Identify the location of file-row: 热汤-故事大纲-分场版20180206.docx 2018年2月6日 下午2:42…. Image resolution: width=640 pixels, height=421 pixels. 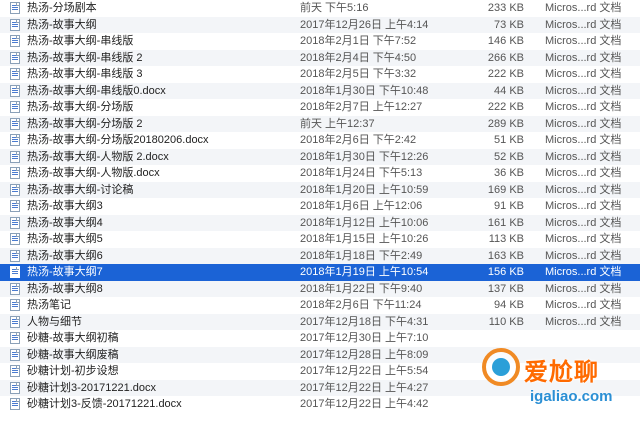
(320, 140).